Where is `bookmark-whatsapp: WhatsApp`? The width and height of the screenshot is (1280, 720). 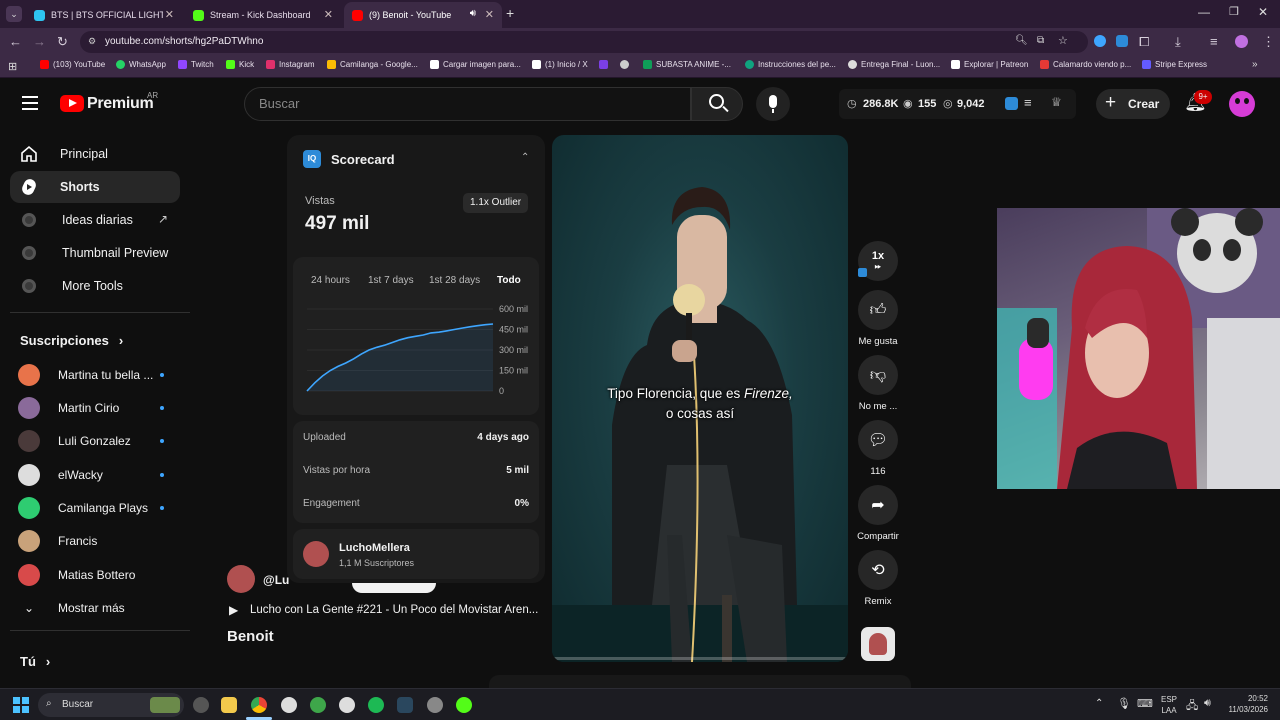 bookmark-whatsapp: WhatsApp is located at coordinates (141, 64).